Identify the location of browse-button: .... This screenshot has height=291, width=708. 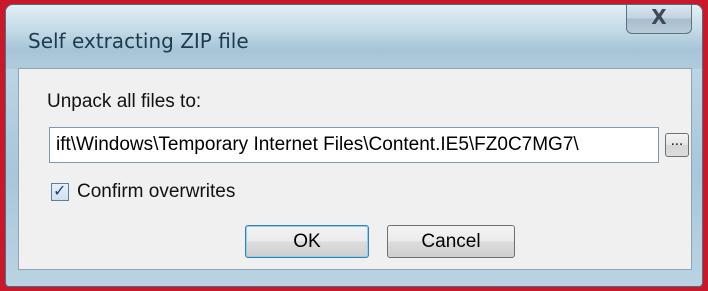
(677, 145).